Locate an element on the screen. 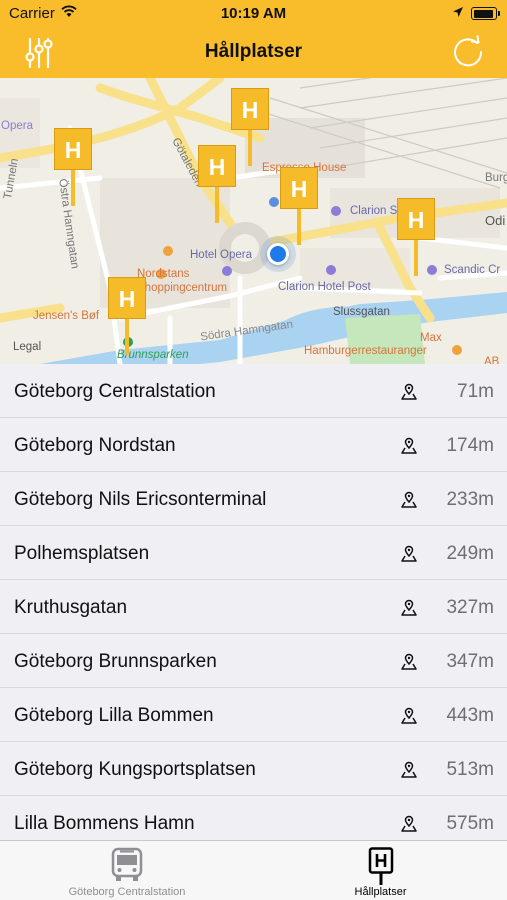 This screenshot has width=507, height=900. stop-row: Göteborg Nils Ericsonterminal 233m is located at coordinates (253, 499).